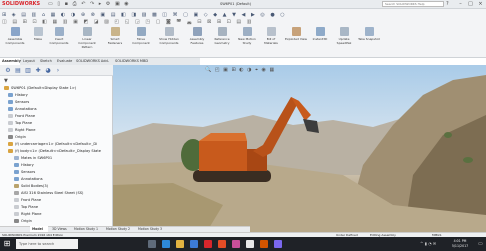  Describe the element at coordinates (17, 137) in the screenshot. I see `tree-item-origin: Origin` at that location.